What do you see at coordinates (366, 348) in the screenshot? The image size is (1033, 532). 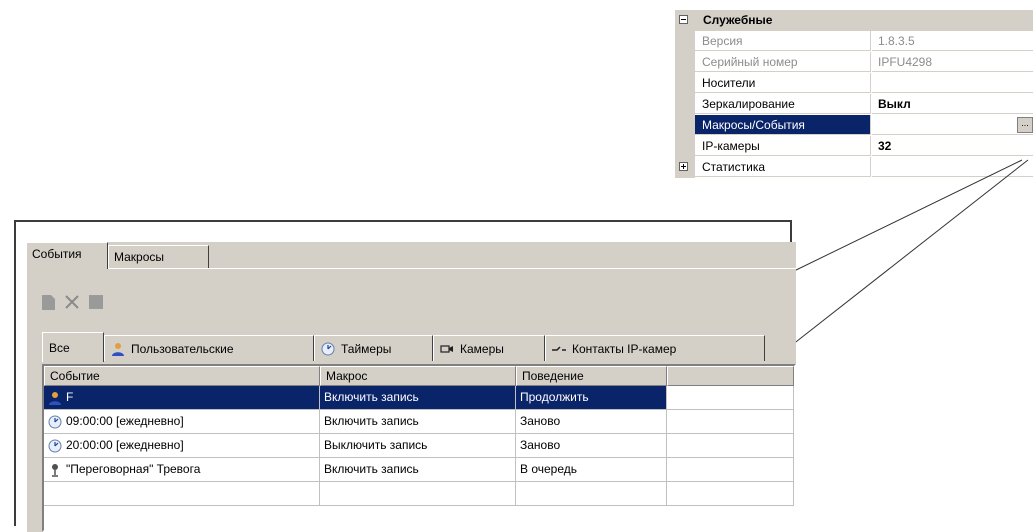 I see `subtab-label: Таймеры` at bounding box center [366, 348].